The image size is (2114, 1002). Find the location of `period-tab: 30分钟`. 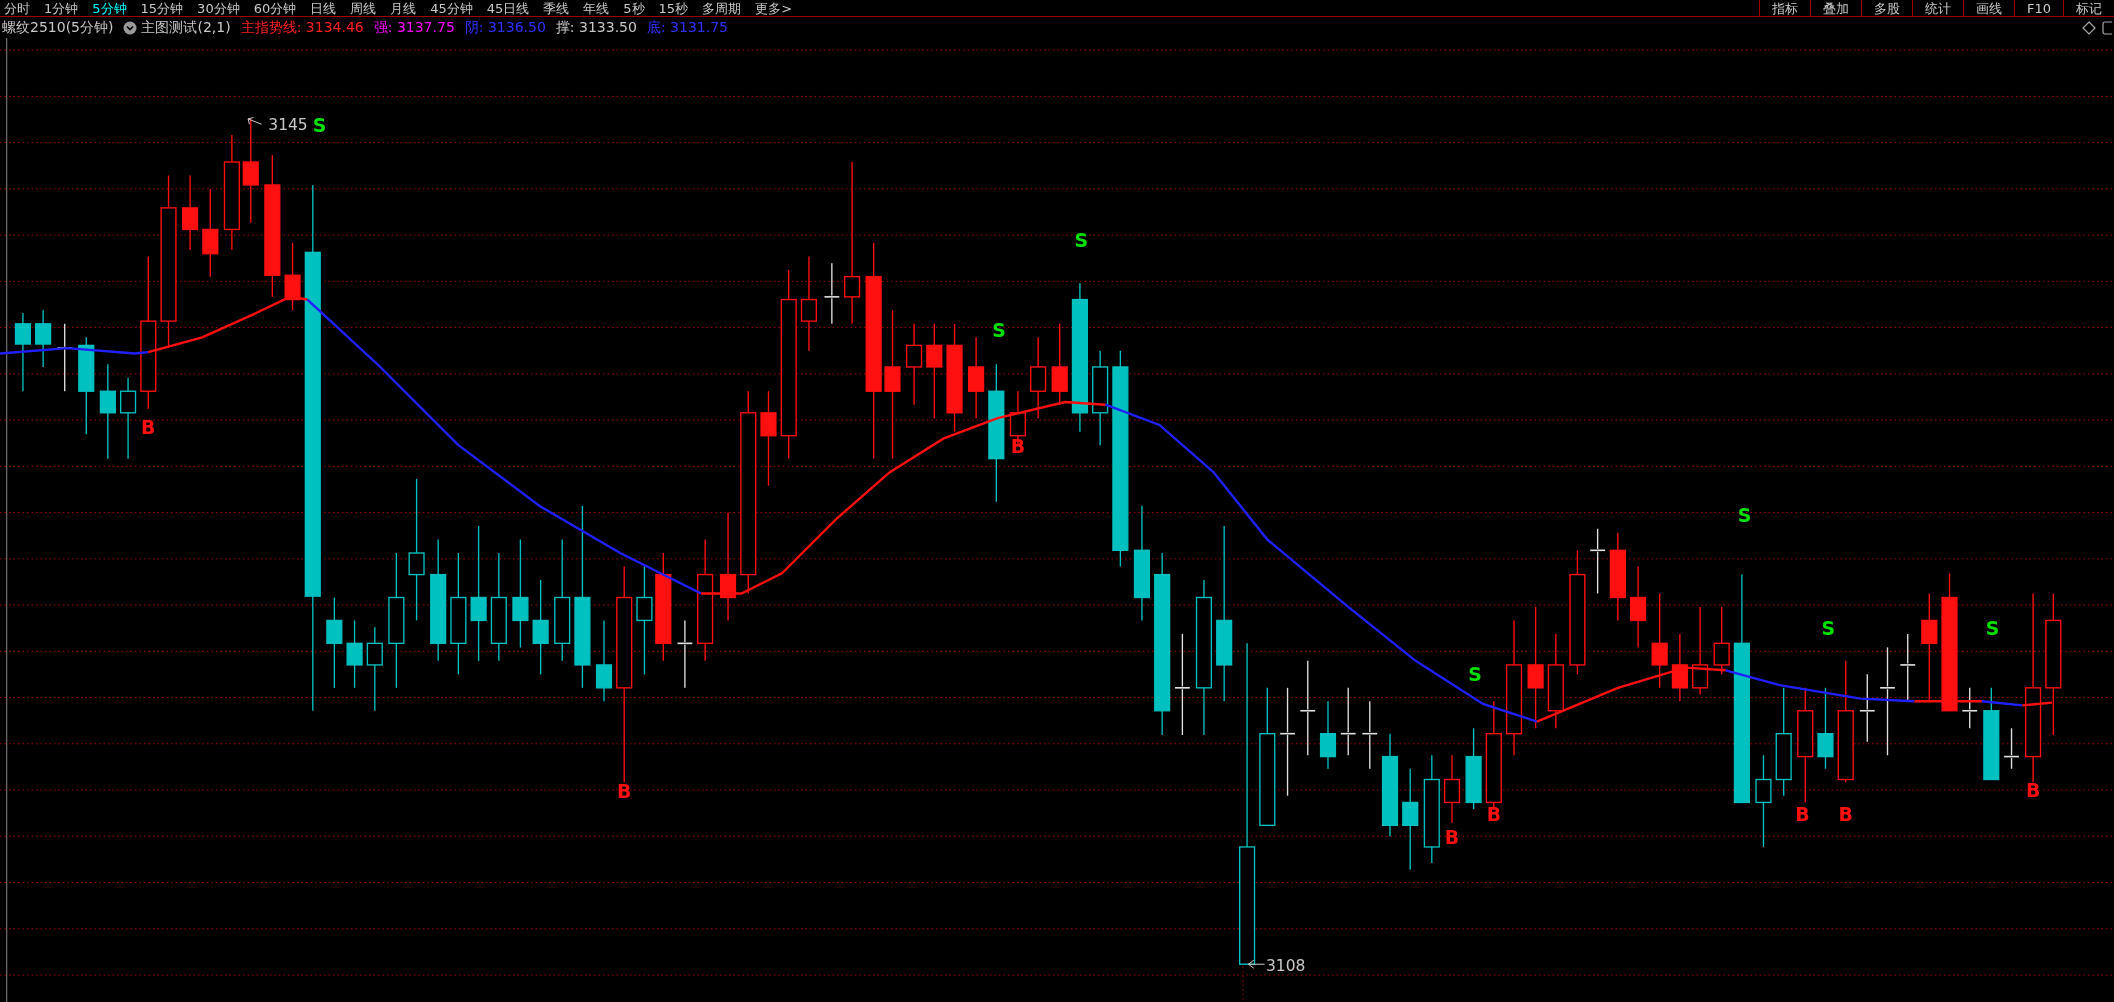

period-tab: 30分钟 is located at coordinates (218, 8).